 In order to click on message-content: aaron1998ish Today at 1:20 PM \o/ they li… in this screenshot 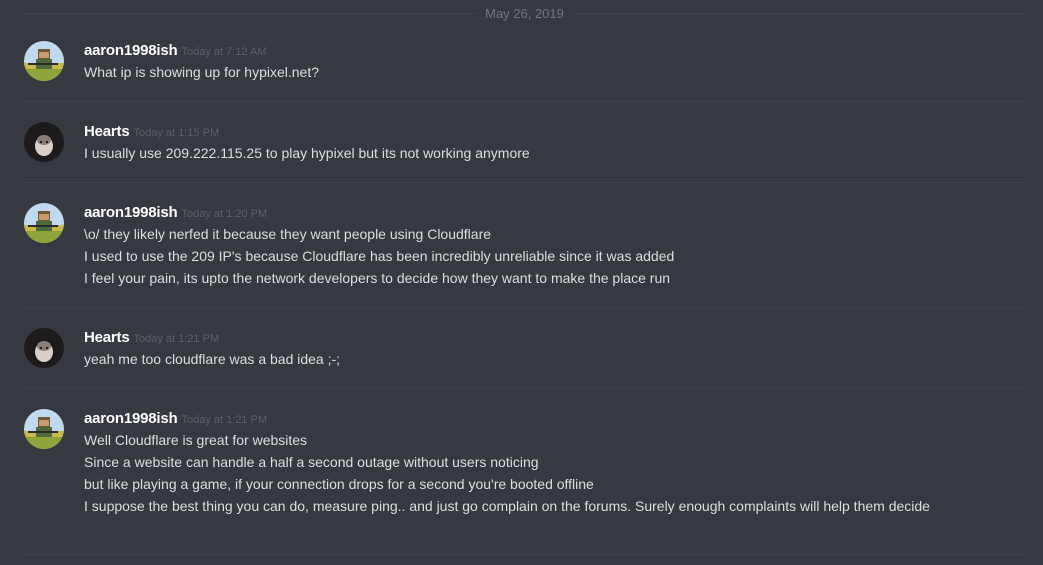, I will do `click(554, 246)`.